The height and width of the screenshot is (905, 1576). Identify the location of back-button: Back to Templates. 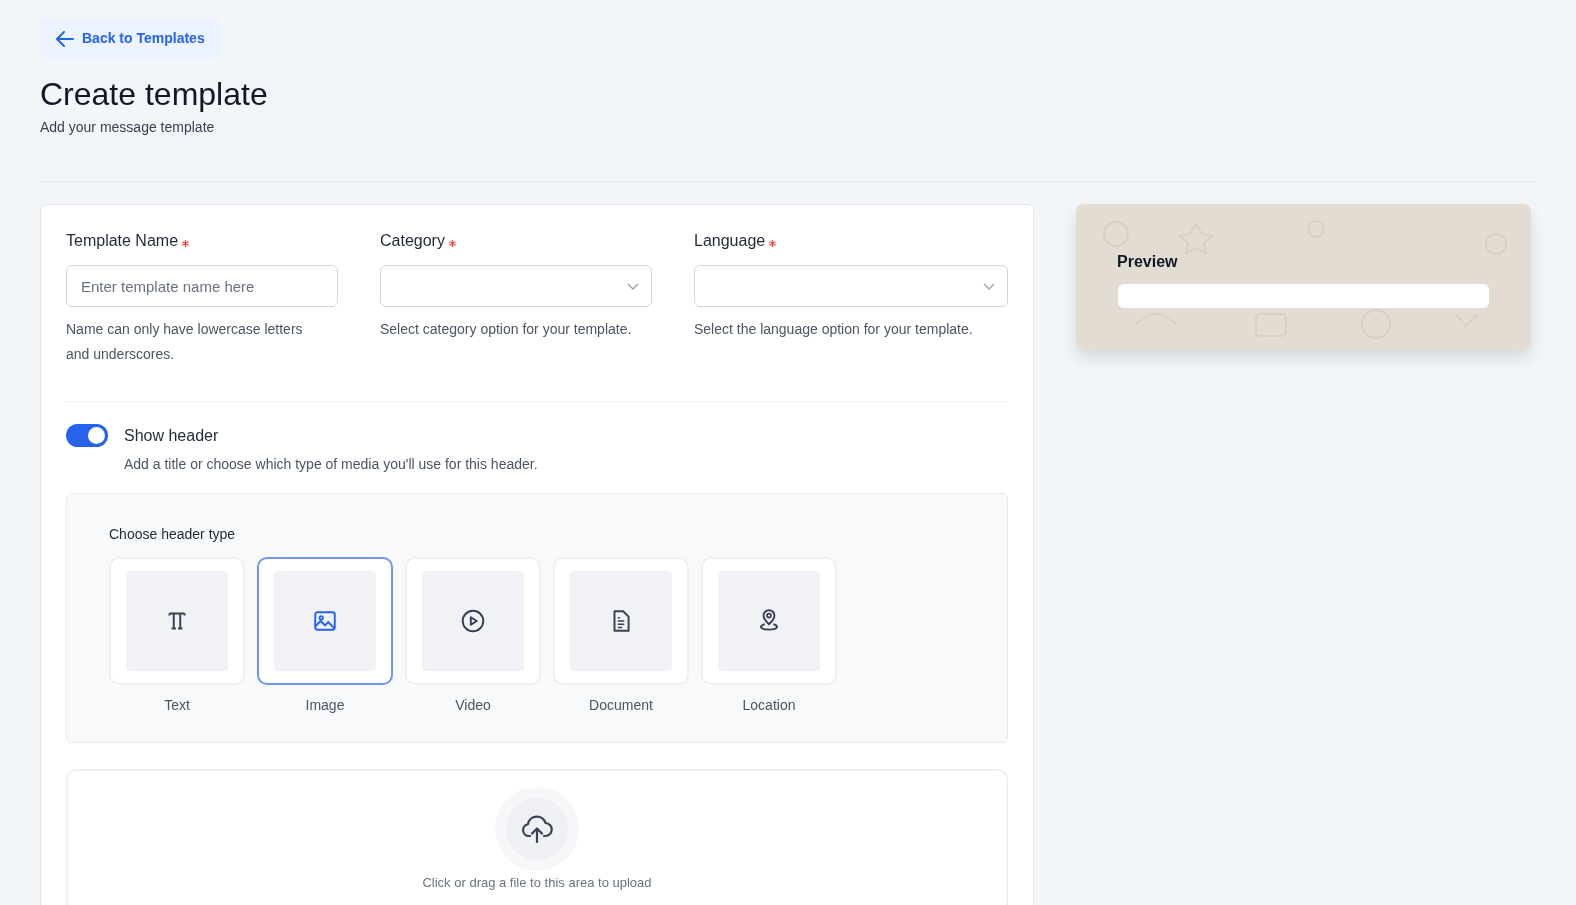
(130, 38).